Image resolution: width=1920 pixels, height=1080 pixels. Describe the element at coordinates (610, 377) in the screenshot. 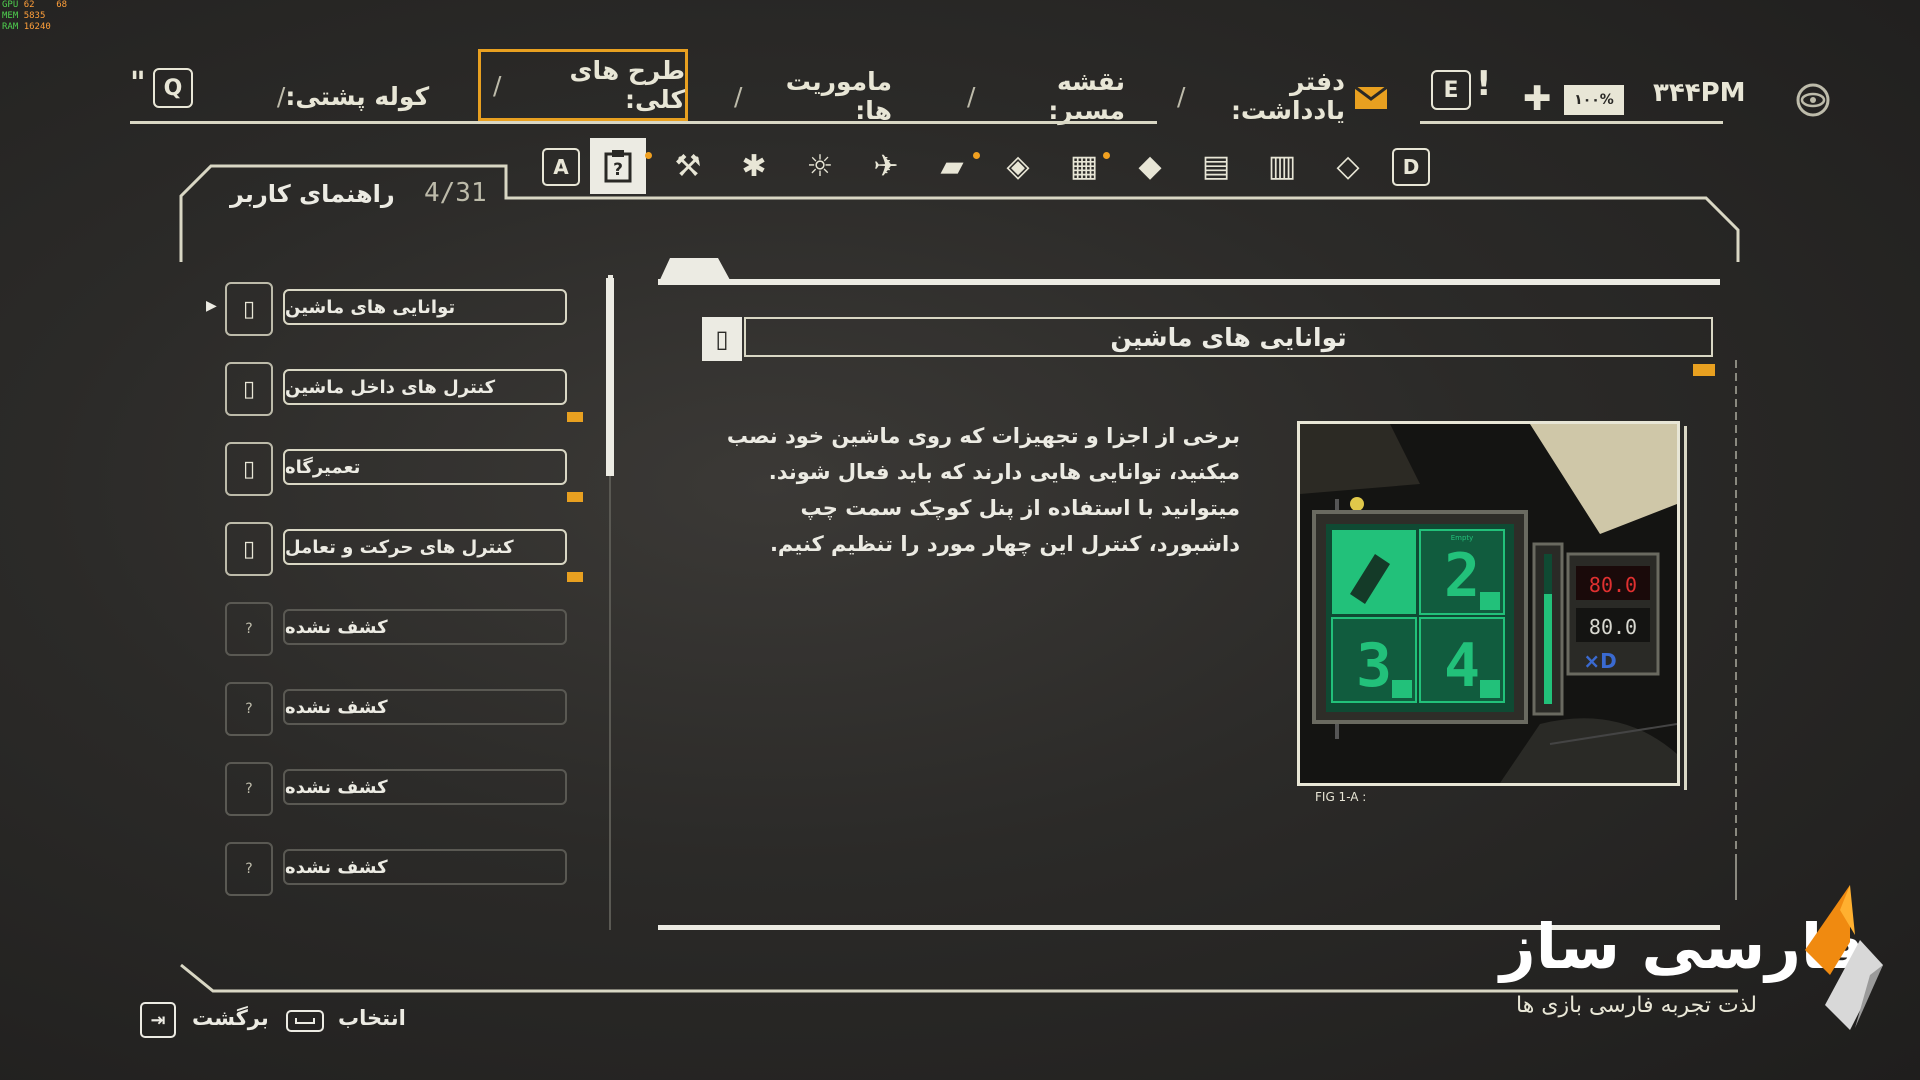

I see `list-scrollbar` at that location.